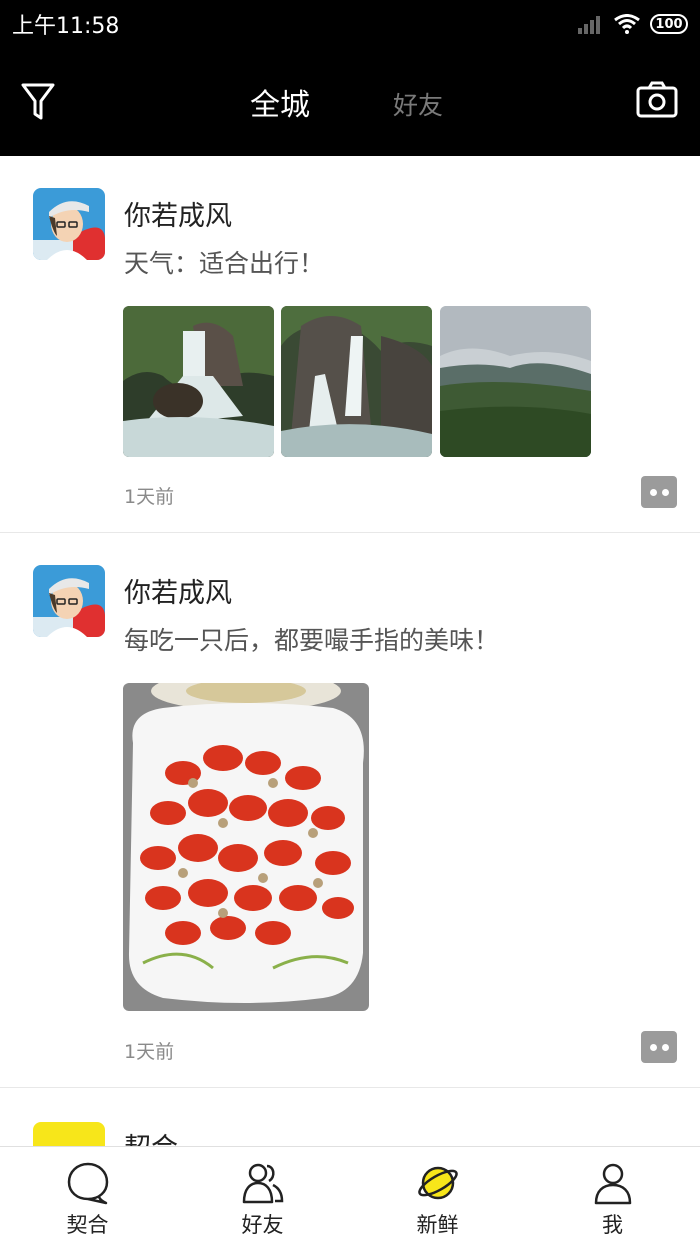 Image resolution: width=700 pixels, height=1245 pixels. What do you see at coordinates (262, 1225) in the screenshot?
I see `nav-label: 好友` at bounding box center [262, 1225].